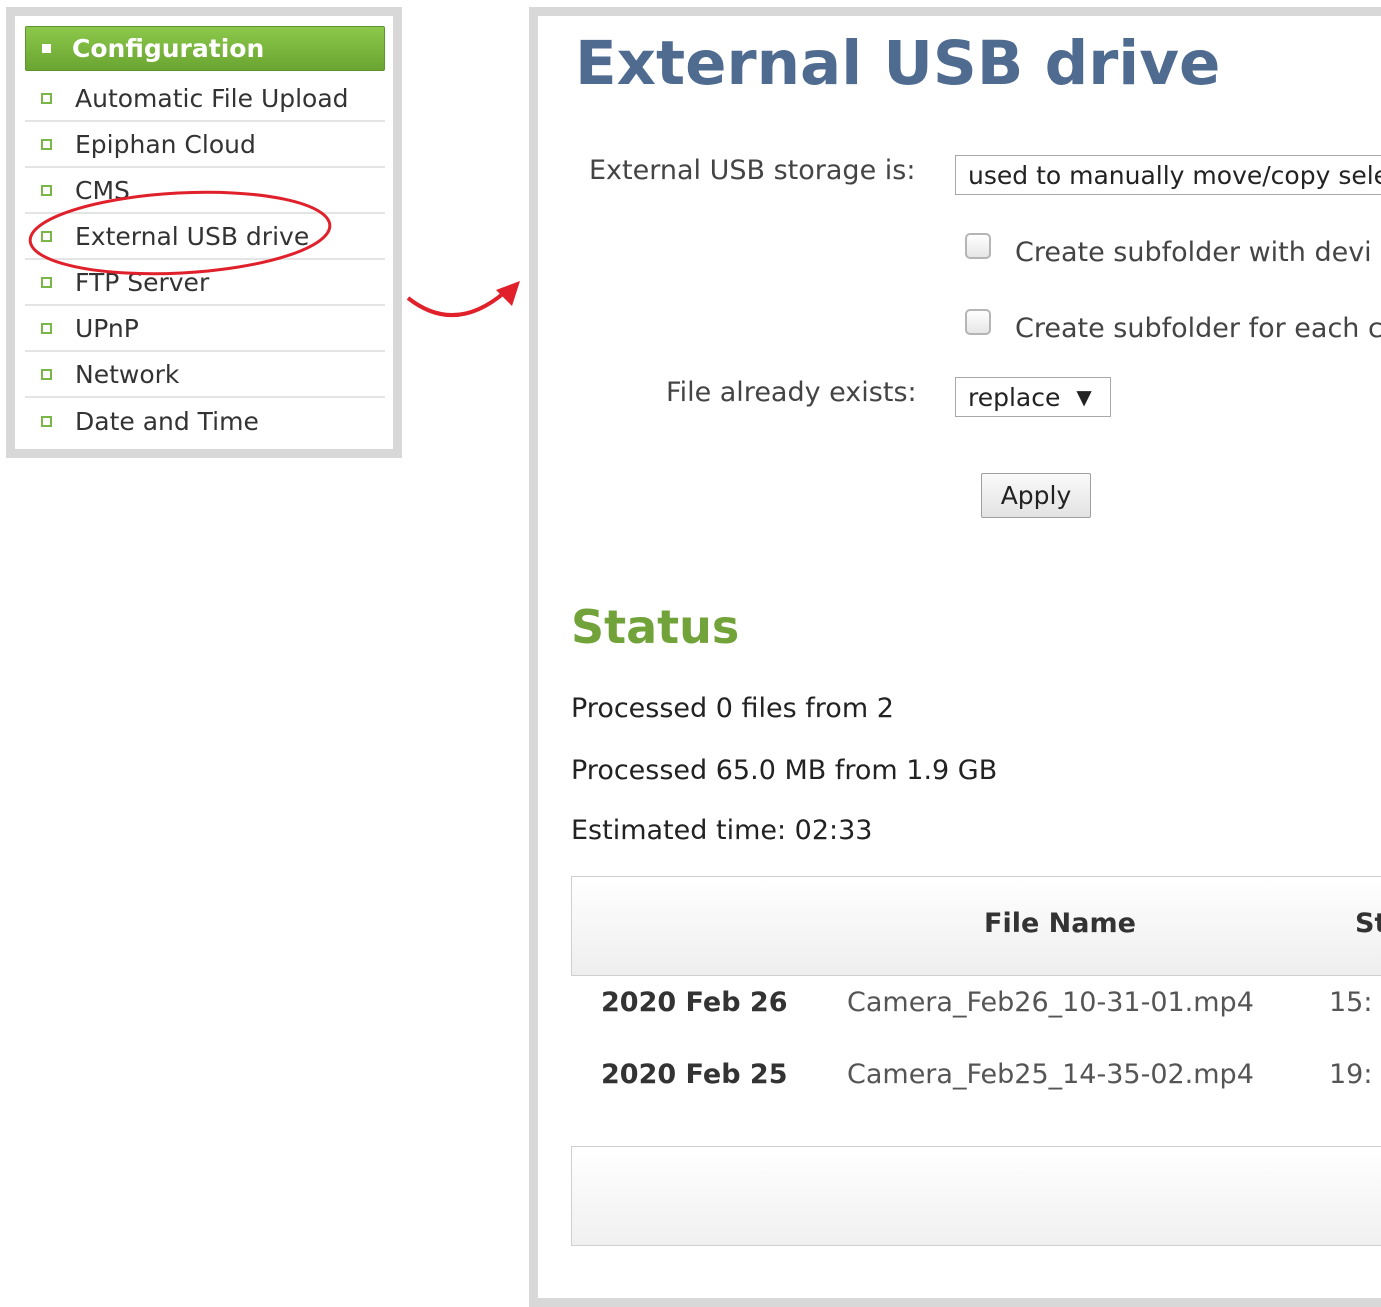 The image size is (1381, 1307). What do you see at coordinates (1198, 328) in the screenshot?
I see `subfolder-each-label: Create subfolder for each c` at bounding box center [1198, 328].